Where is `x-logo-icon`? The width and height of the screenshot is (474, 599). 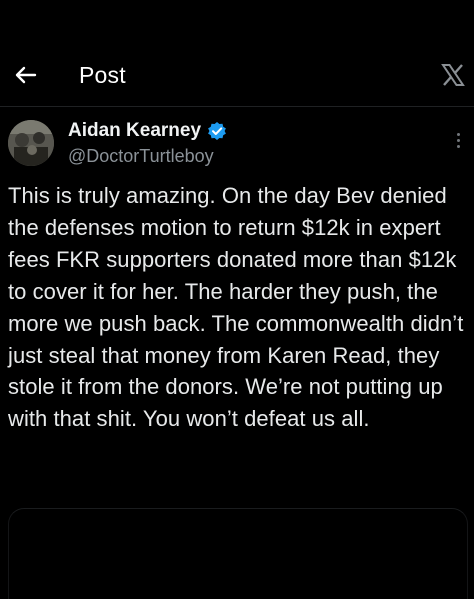 x-logo-icon is located at coordinates (453, 75).